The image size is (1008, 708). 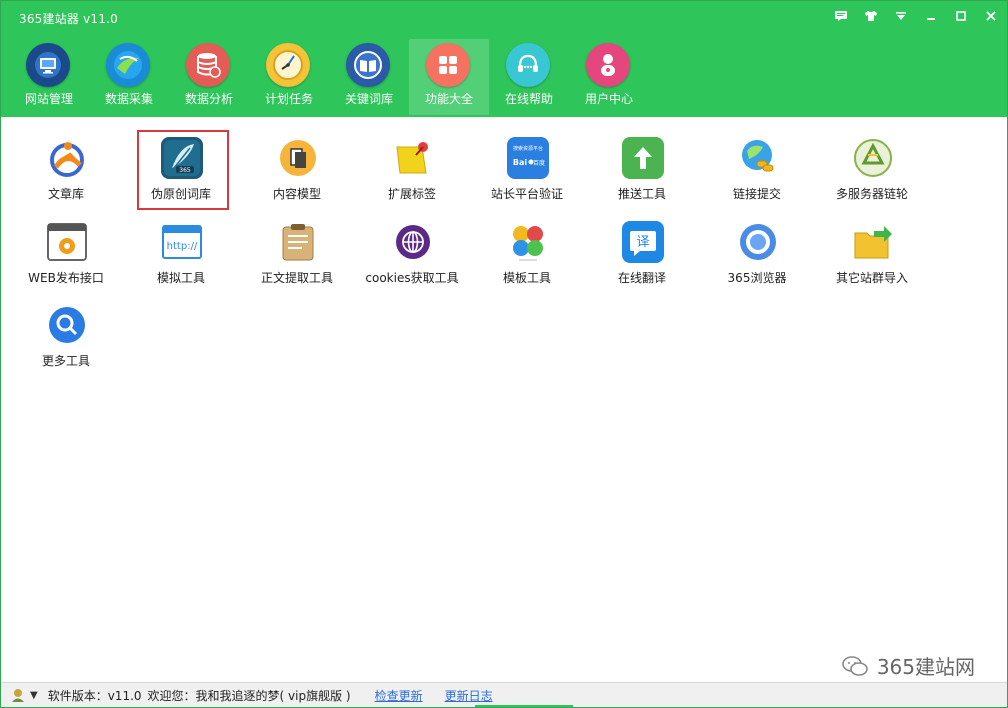 I want to click on monitor-icon, so click(x=48, y=65).